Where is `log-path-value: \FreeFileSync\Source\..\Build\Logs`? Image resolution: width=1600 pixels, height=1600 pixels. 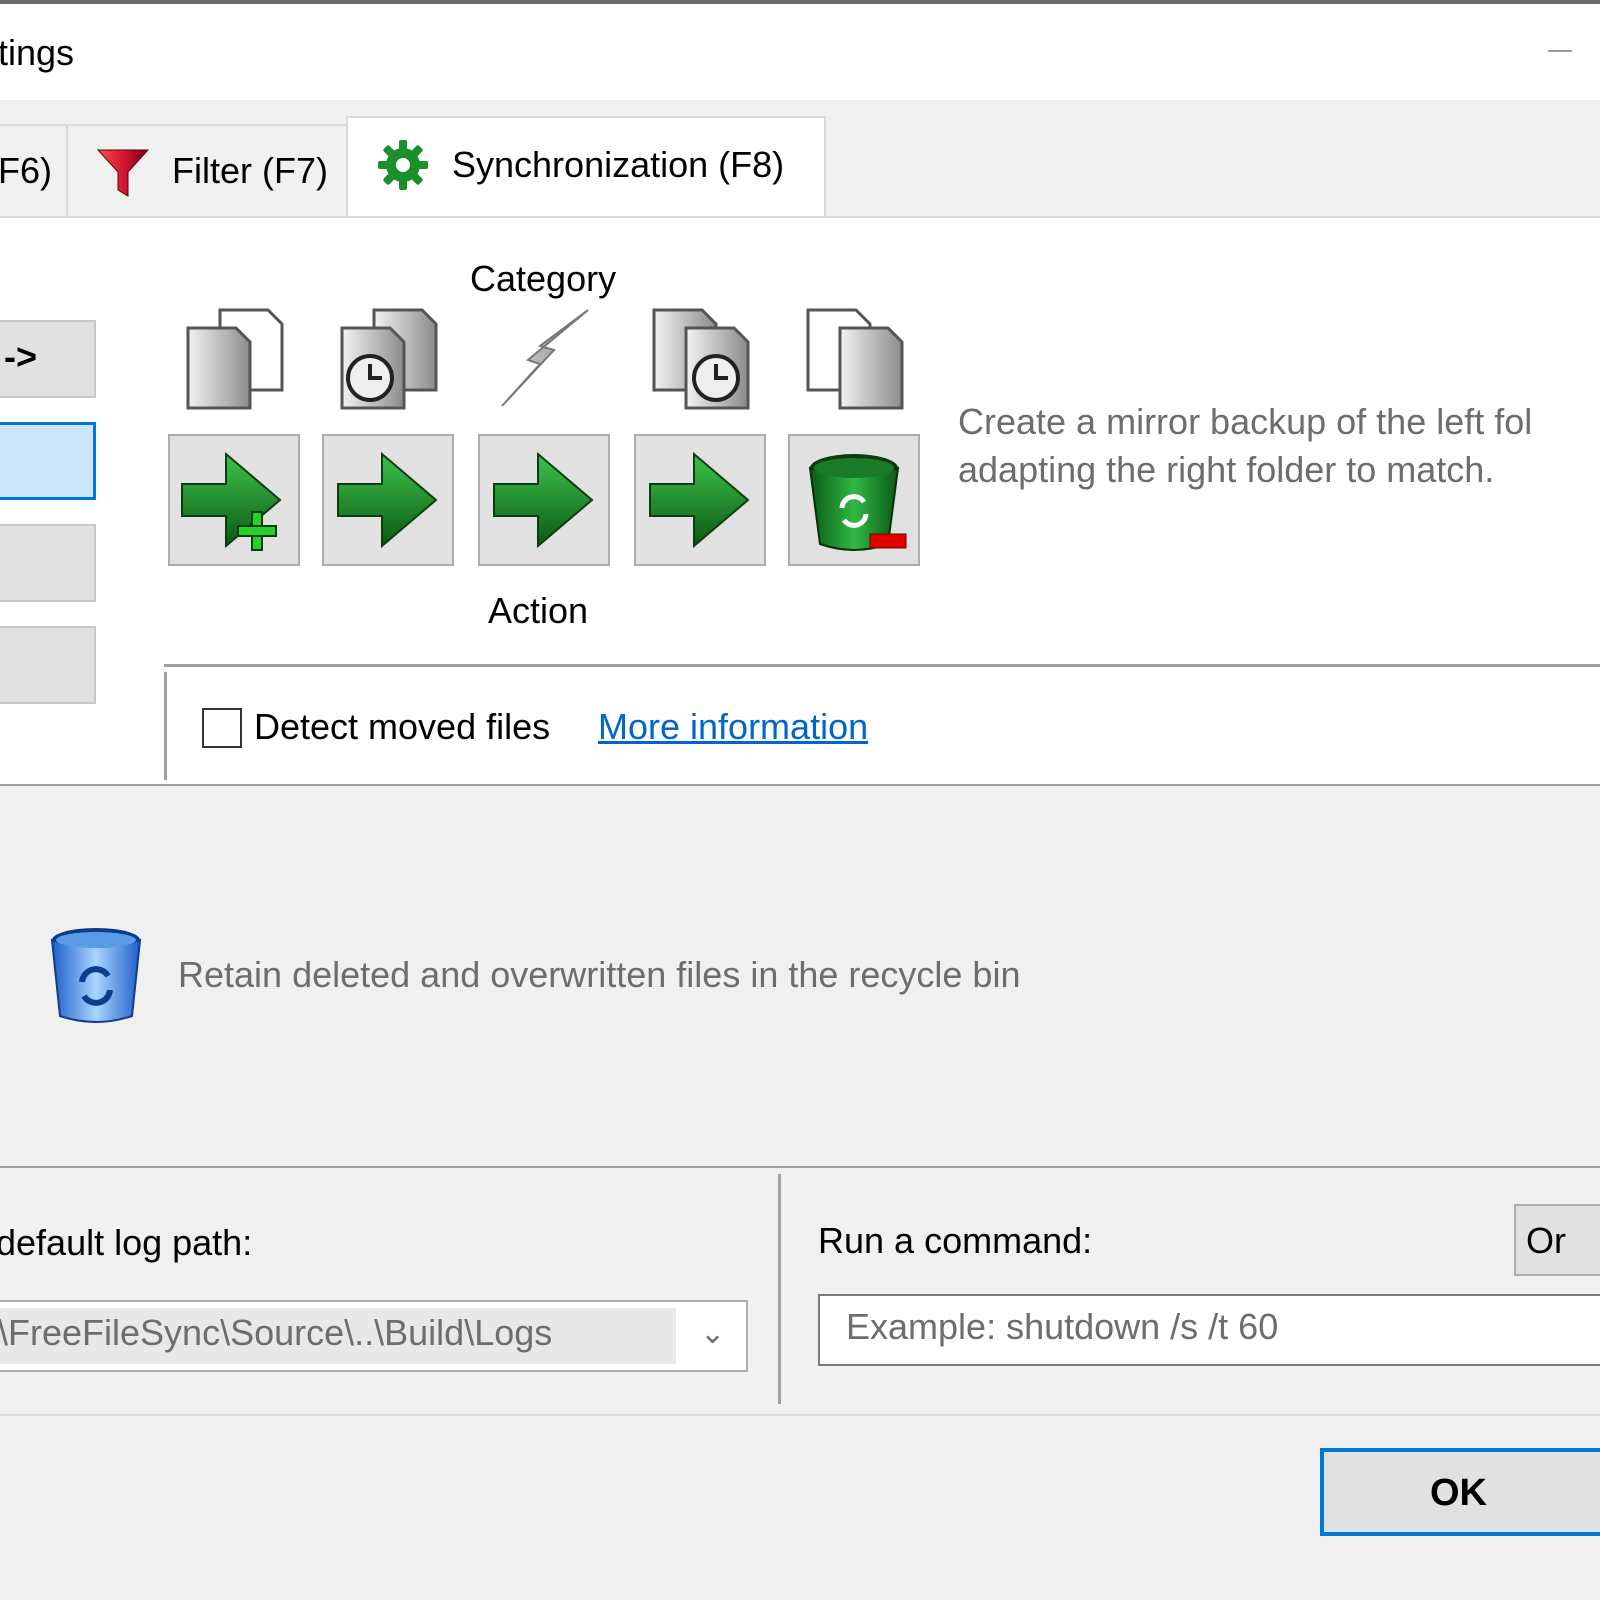 log-path-value: \FreeFileSync\Source\..\Build\Logs is located at coordinates (276, 1332).